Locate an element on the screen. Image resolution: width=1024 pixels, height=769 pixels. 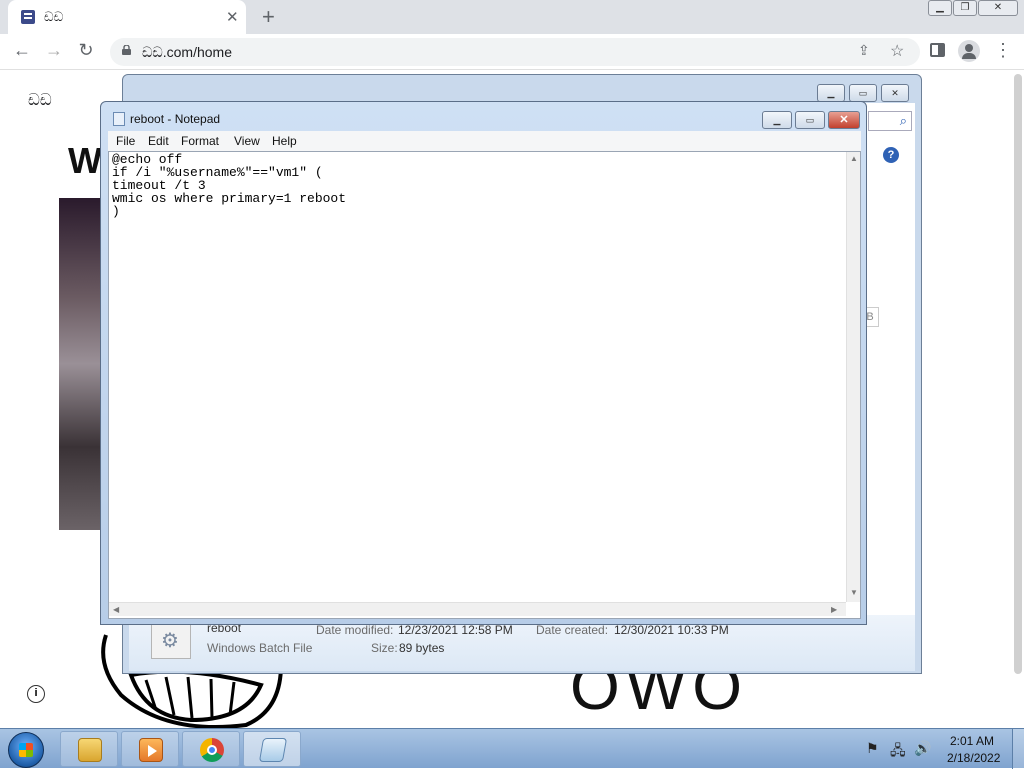
site-favicon-icon is located at coordinates (28, 17).